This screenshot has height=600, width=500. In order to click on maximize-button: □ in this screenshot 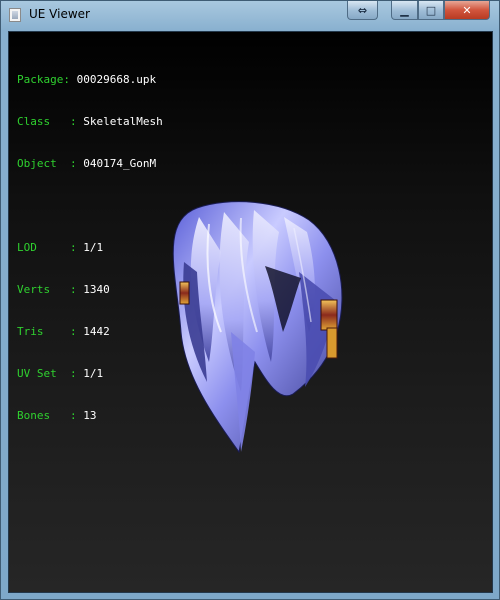, I will do `click(431, 10)`.